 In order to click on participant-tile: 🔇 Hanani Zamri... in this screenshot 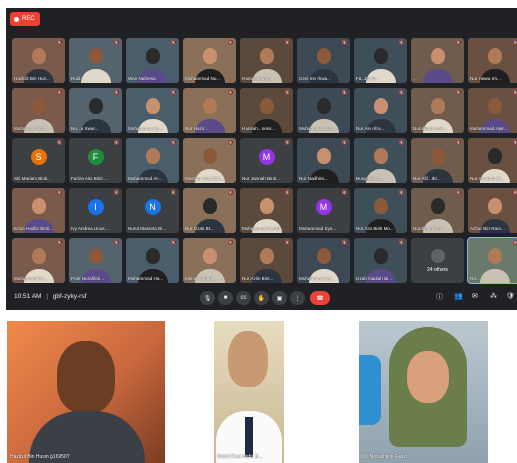, I will do `click(266, 60)`.